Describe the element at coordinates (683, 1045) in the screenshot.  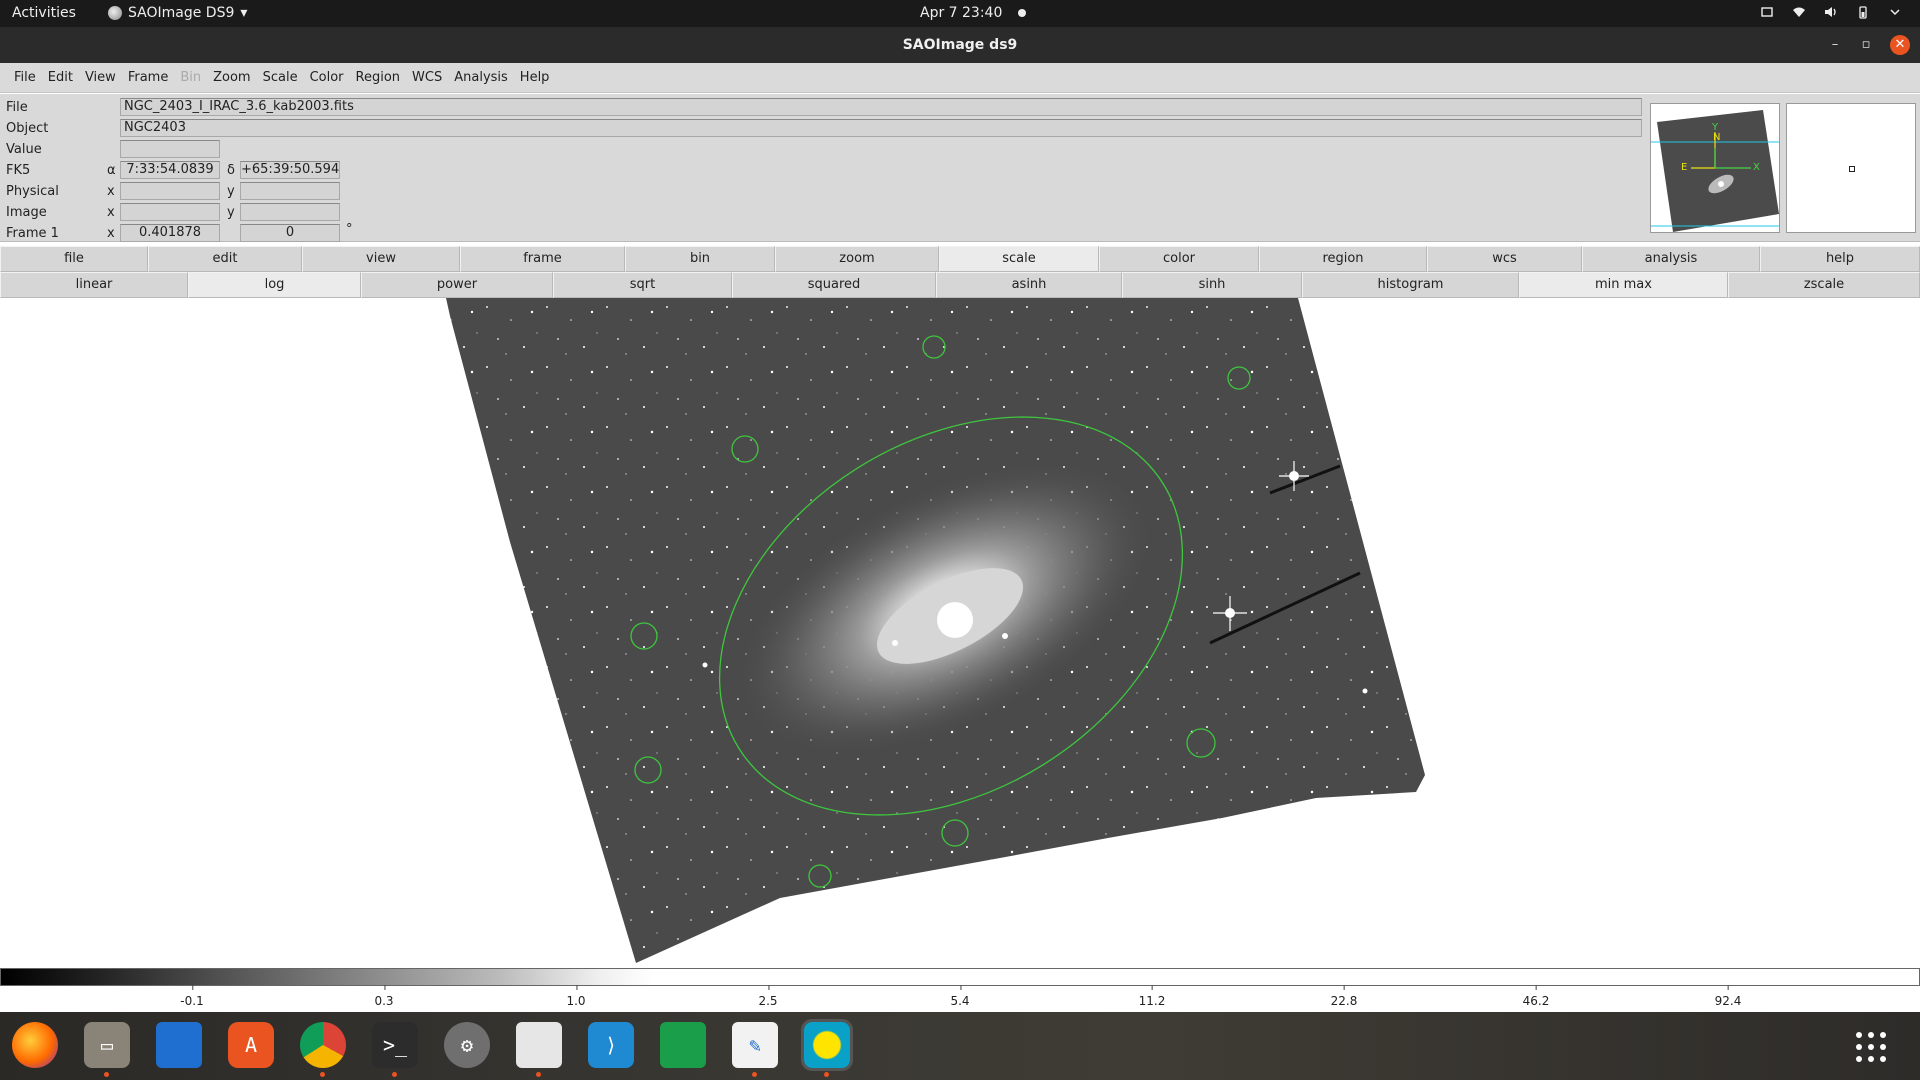
I see `libreoffice-calc-icon` at that location.